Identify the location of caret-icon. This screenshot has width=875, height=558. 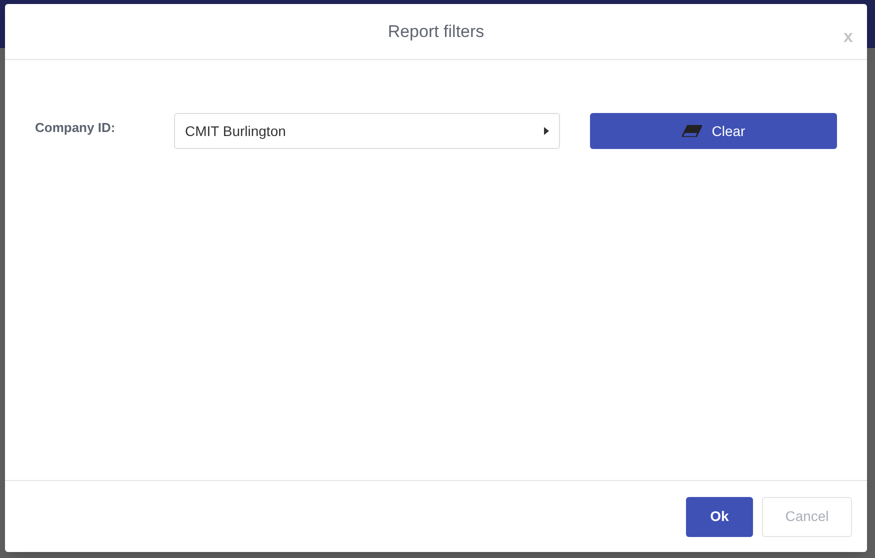
(546, 131).